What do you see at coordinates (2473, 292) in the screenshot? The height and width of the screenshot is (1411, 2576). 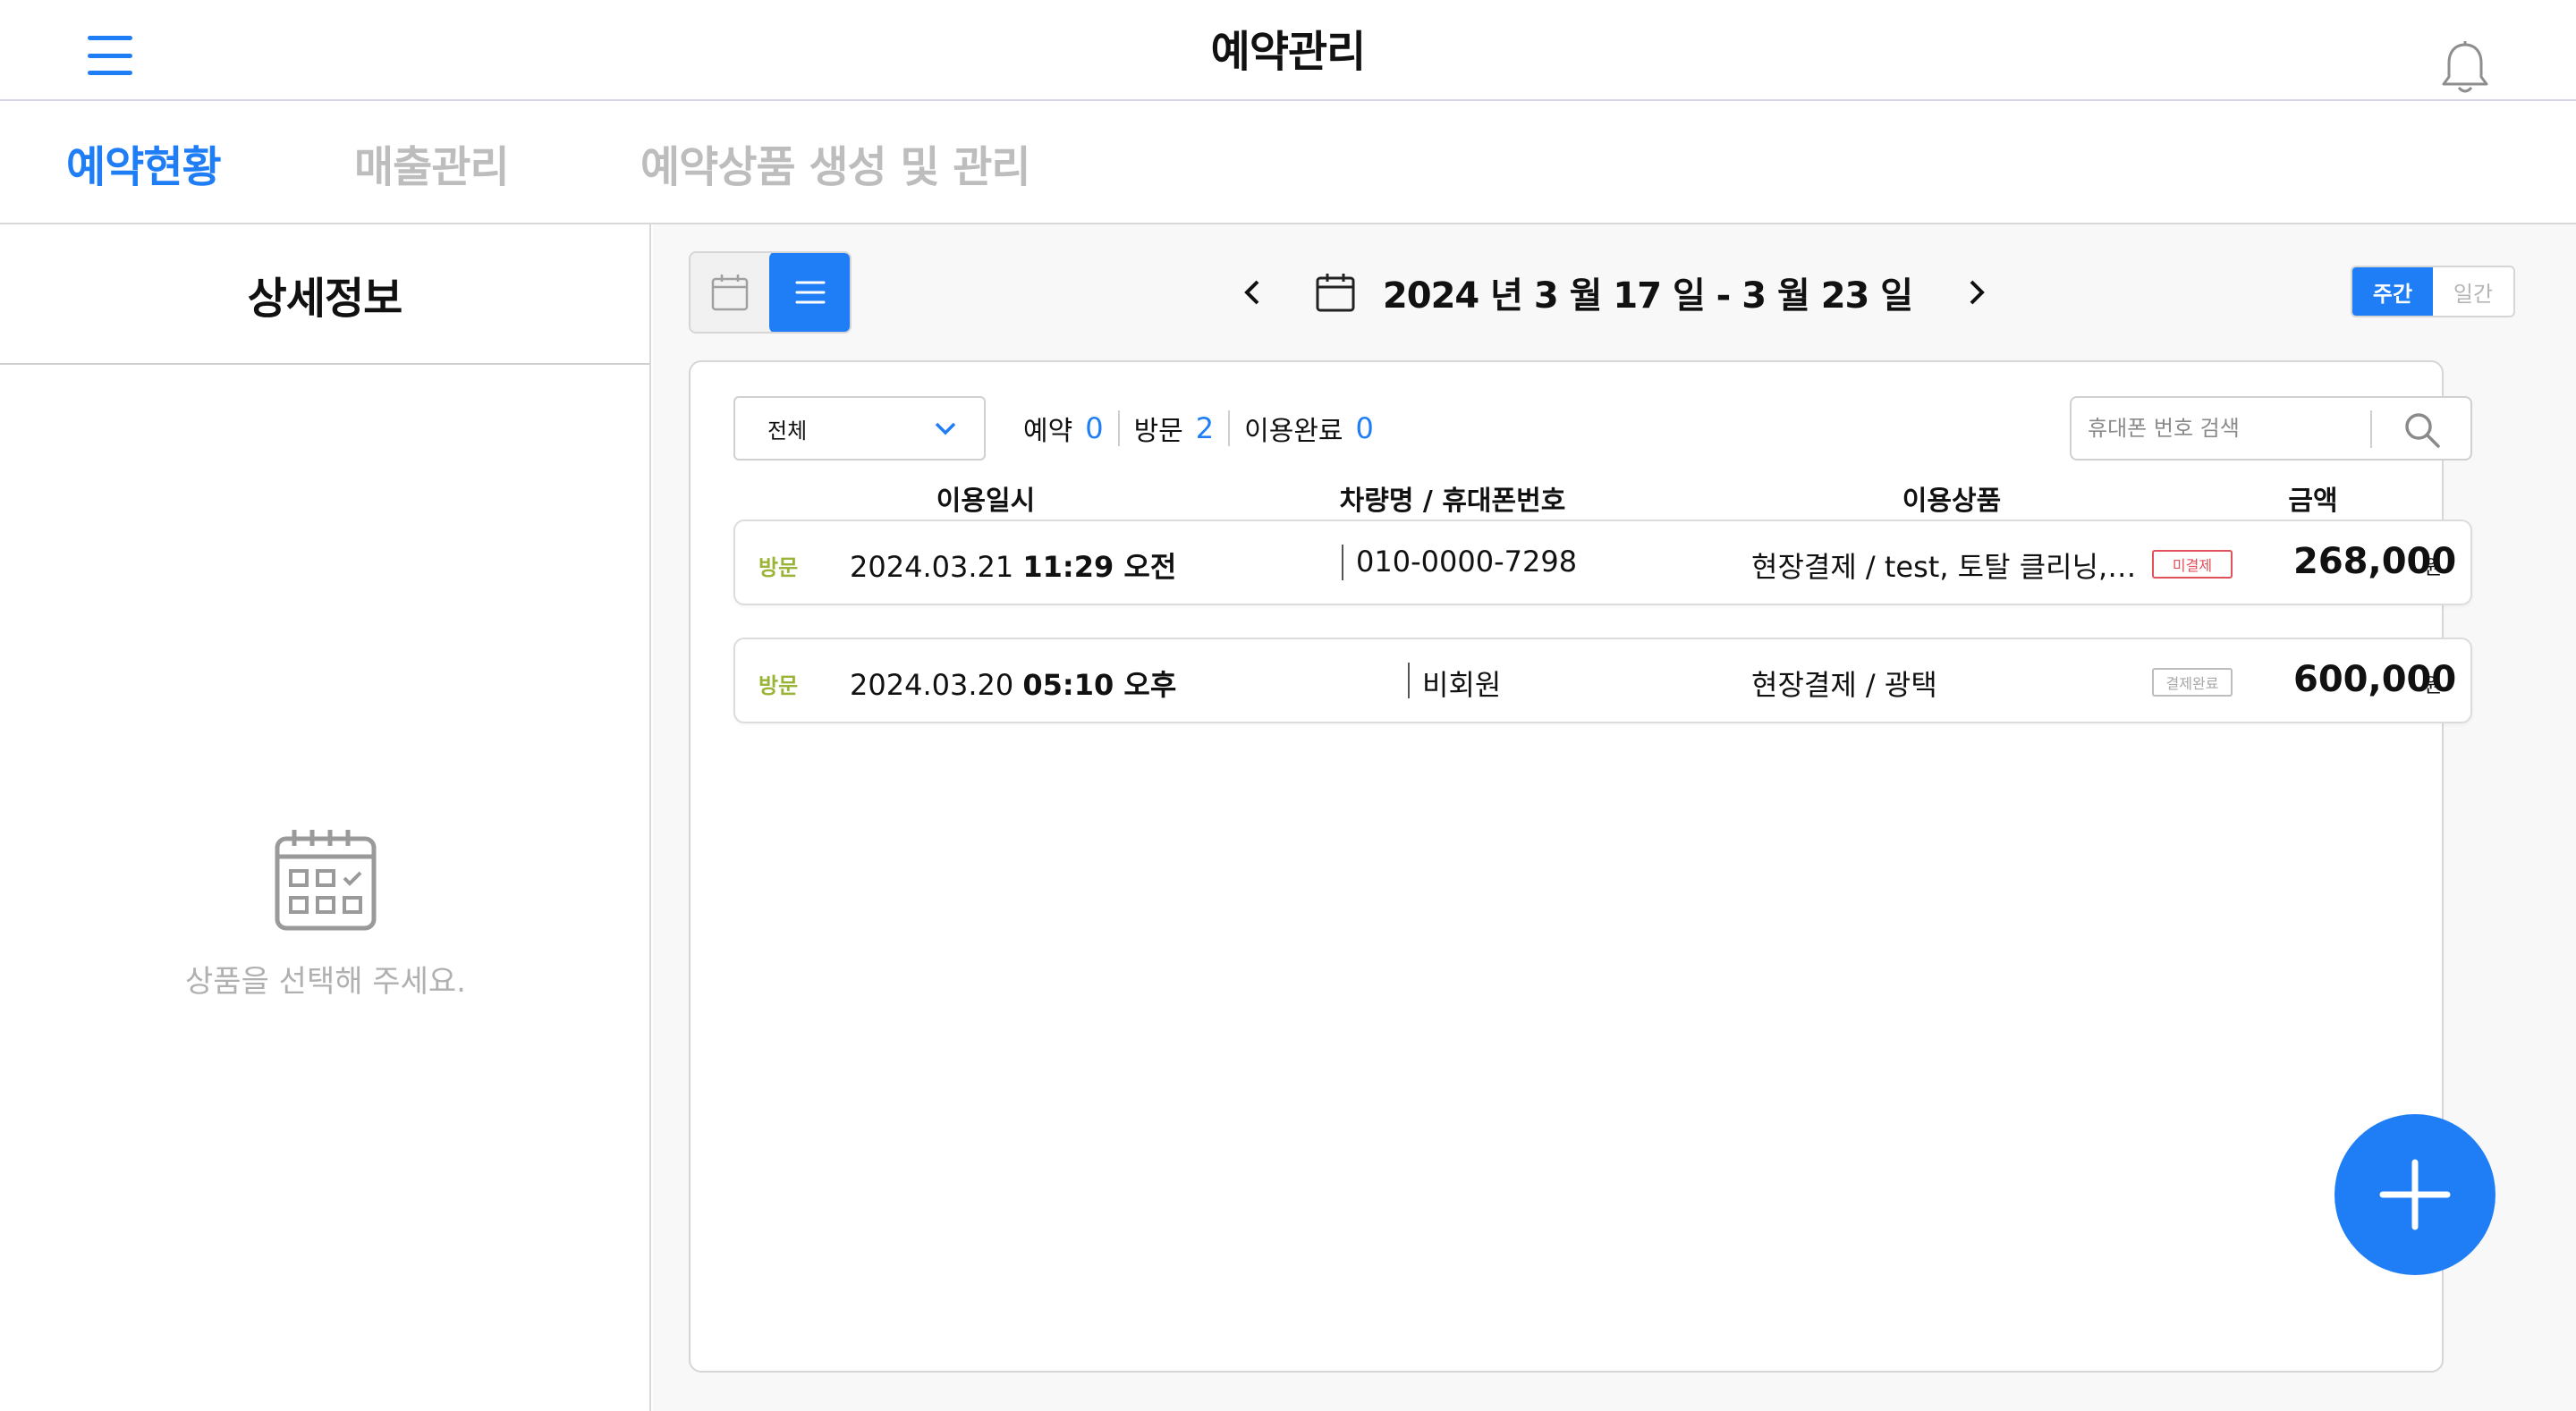 I see `daily-button: 일간` at bounding box center [2473, 292].